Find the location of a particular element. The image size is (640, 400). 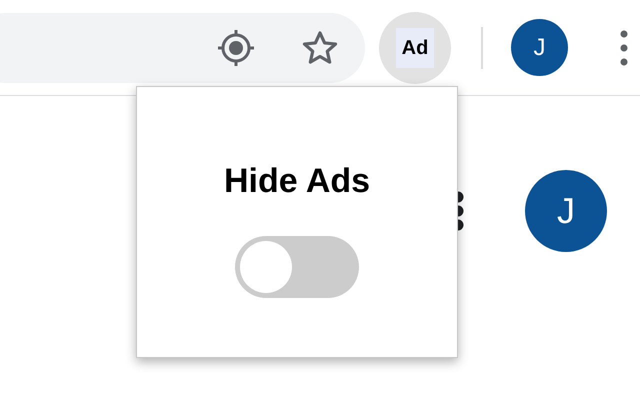

popup-title: Hide Ads is located at coordinates (297, 181).